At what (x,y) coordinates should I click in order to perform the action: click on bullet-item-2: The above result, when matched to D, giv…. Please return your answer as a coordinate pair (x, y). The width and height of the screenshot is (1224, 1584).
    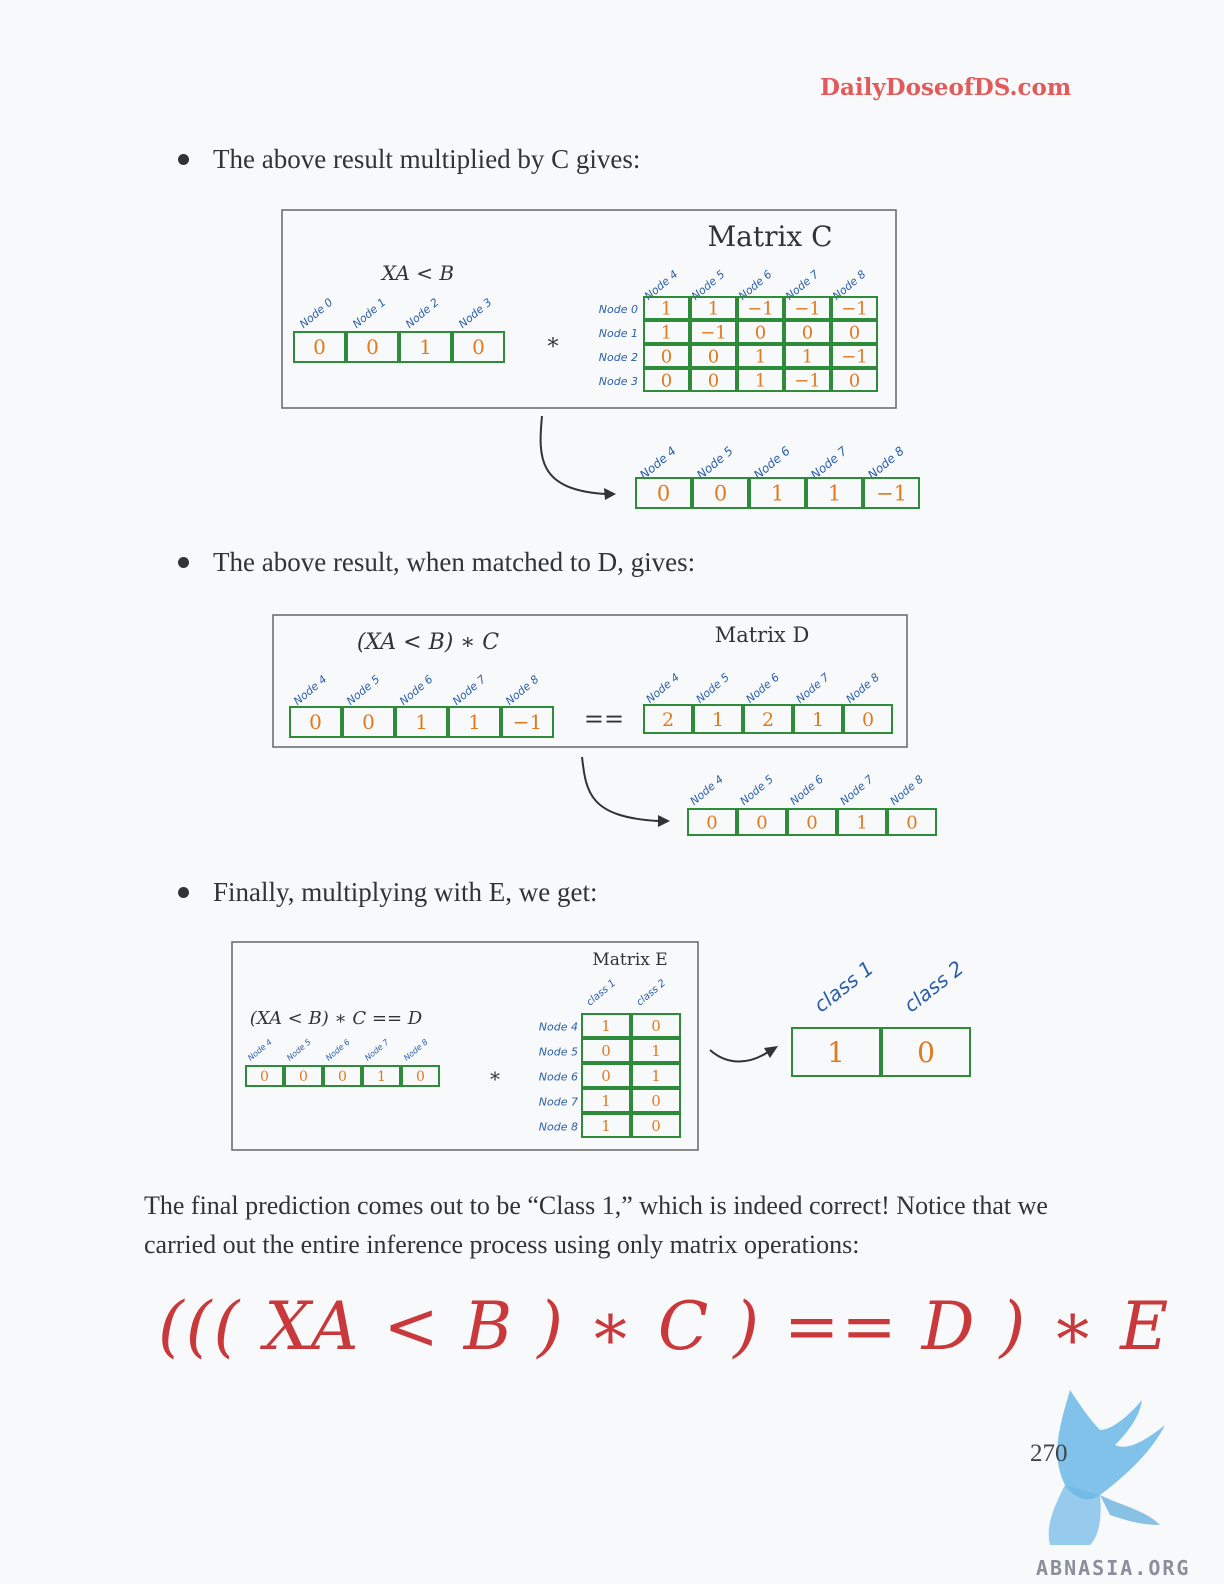
    Looking at the image, I should click on (436, 562).